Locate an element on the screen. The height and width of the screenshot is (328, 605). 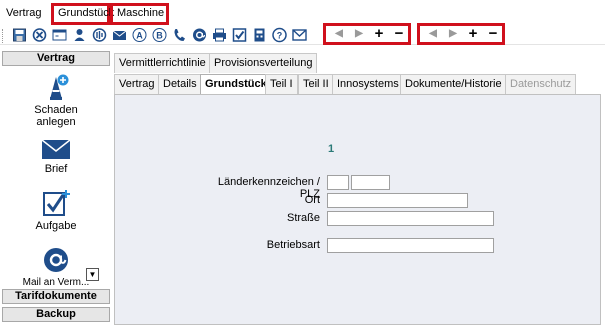
sidebar-header-vertrag: Vertrag is located at coordinates (56, 58).